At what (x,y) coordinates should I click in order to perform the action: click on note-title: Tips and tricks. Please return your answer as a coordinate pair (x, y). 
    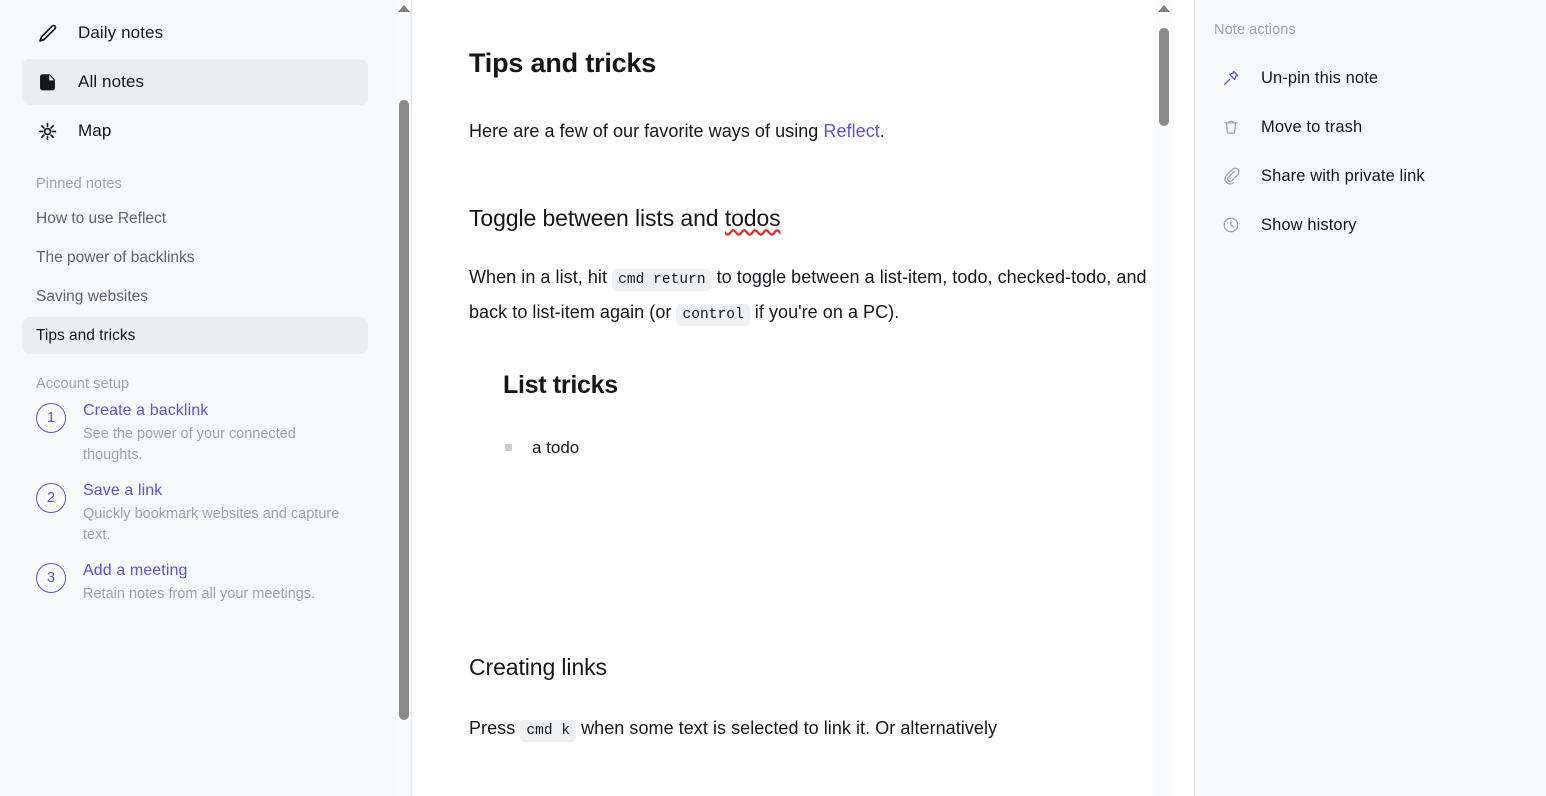
    Looking at the image, I should click on (563, 63).